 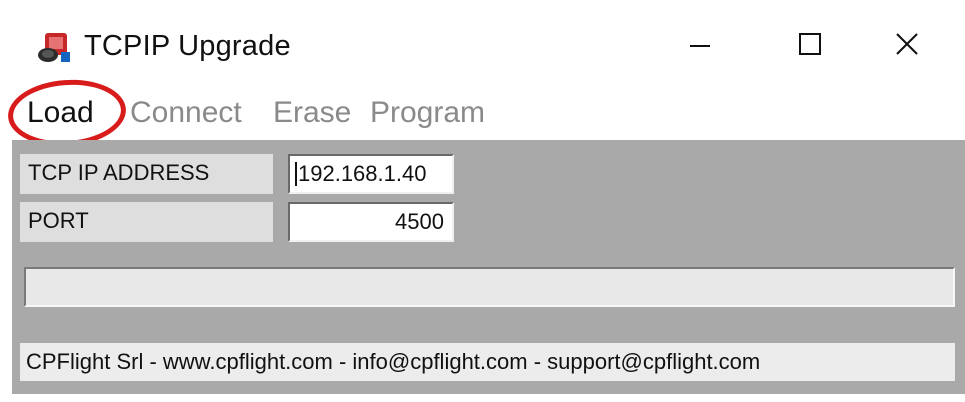 I want to click on tcpip-app-icon, so click(x=54, y=47).